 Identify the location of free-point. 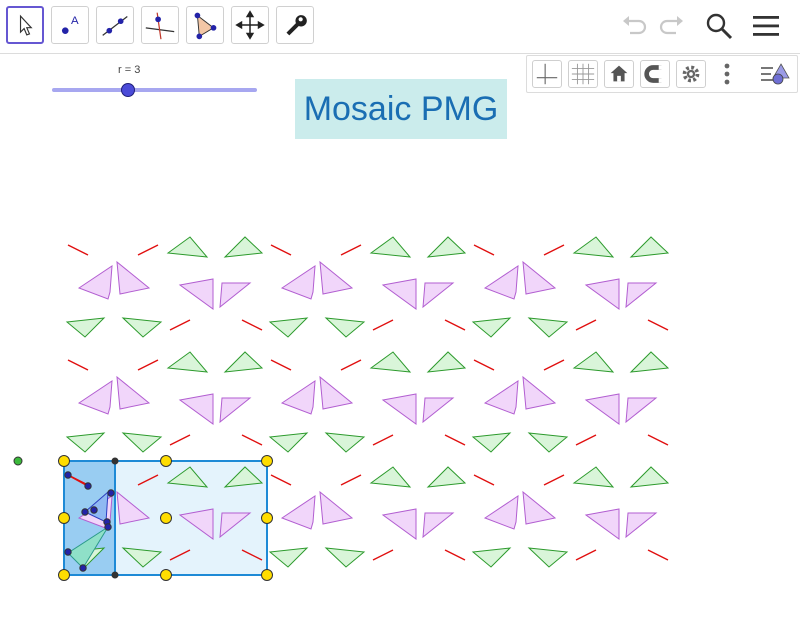
(18, 461).